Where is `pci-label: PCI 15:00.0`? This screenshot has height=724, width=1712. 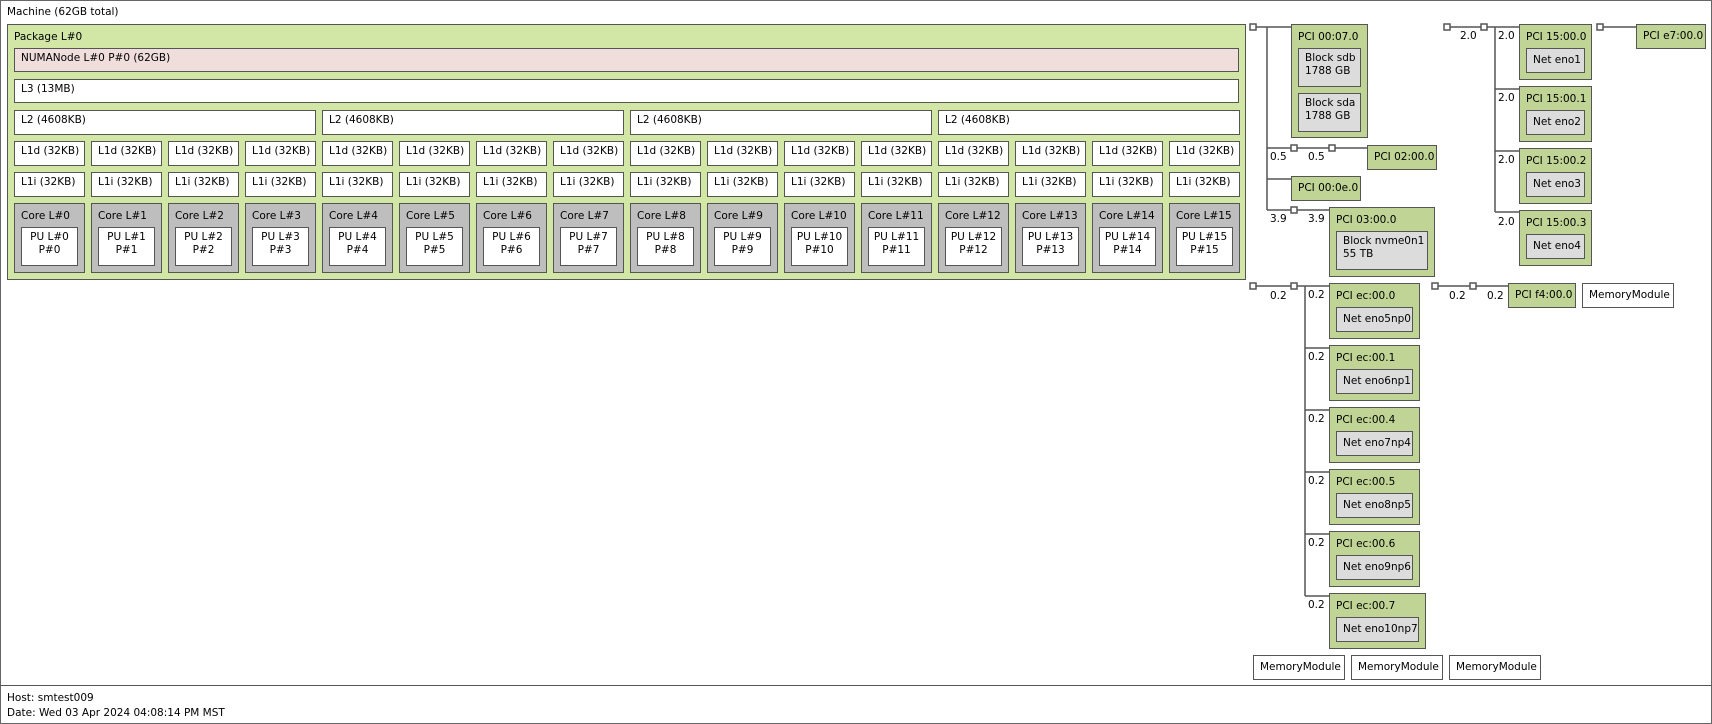
pci-label: PCI 15:00.0 is located at coordinates (1556, 37).